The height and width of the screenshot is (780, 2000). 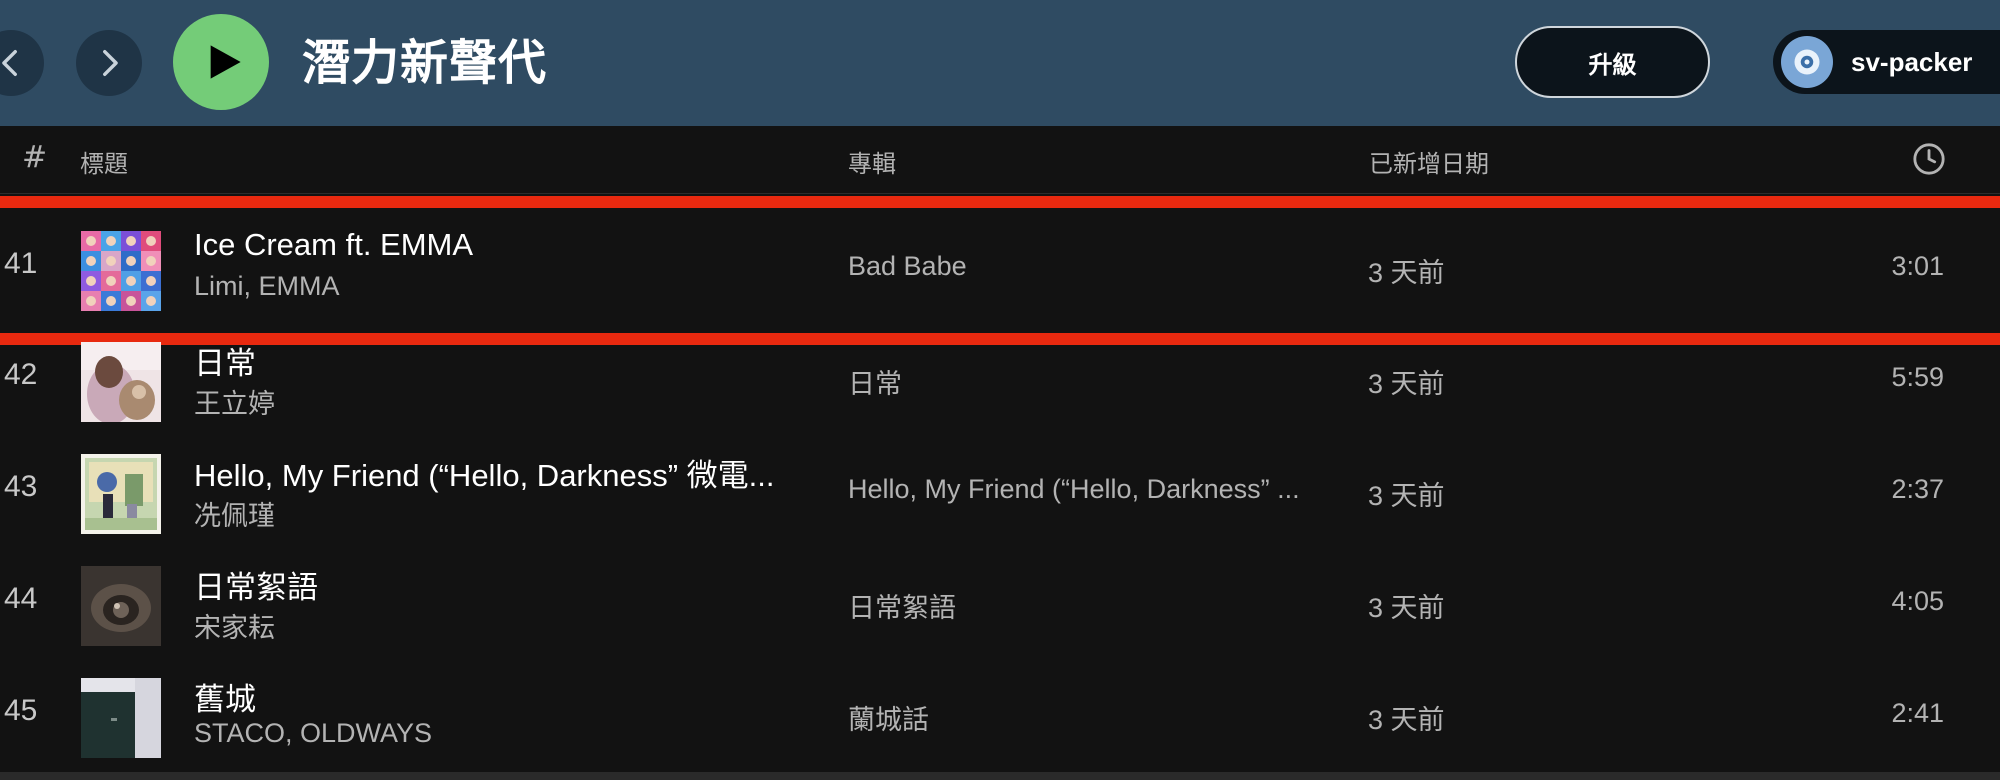 I want to click on track-number: 44, so click(x=21, y=598).